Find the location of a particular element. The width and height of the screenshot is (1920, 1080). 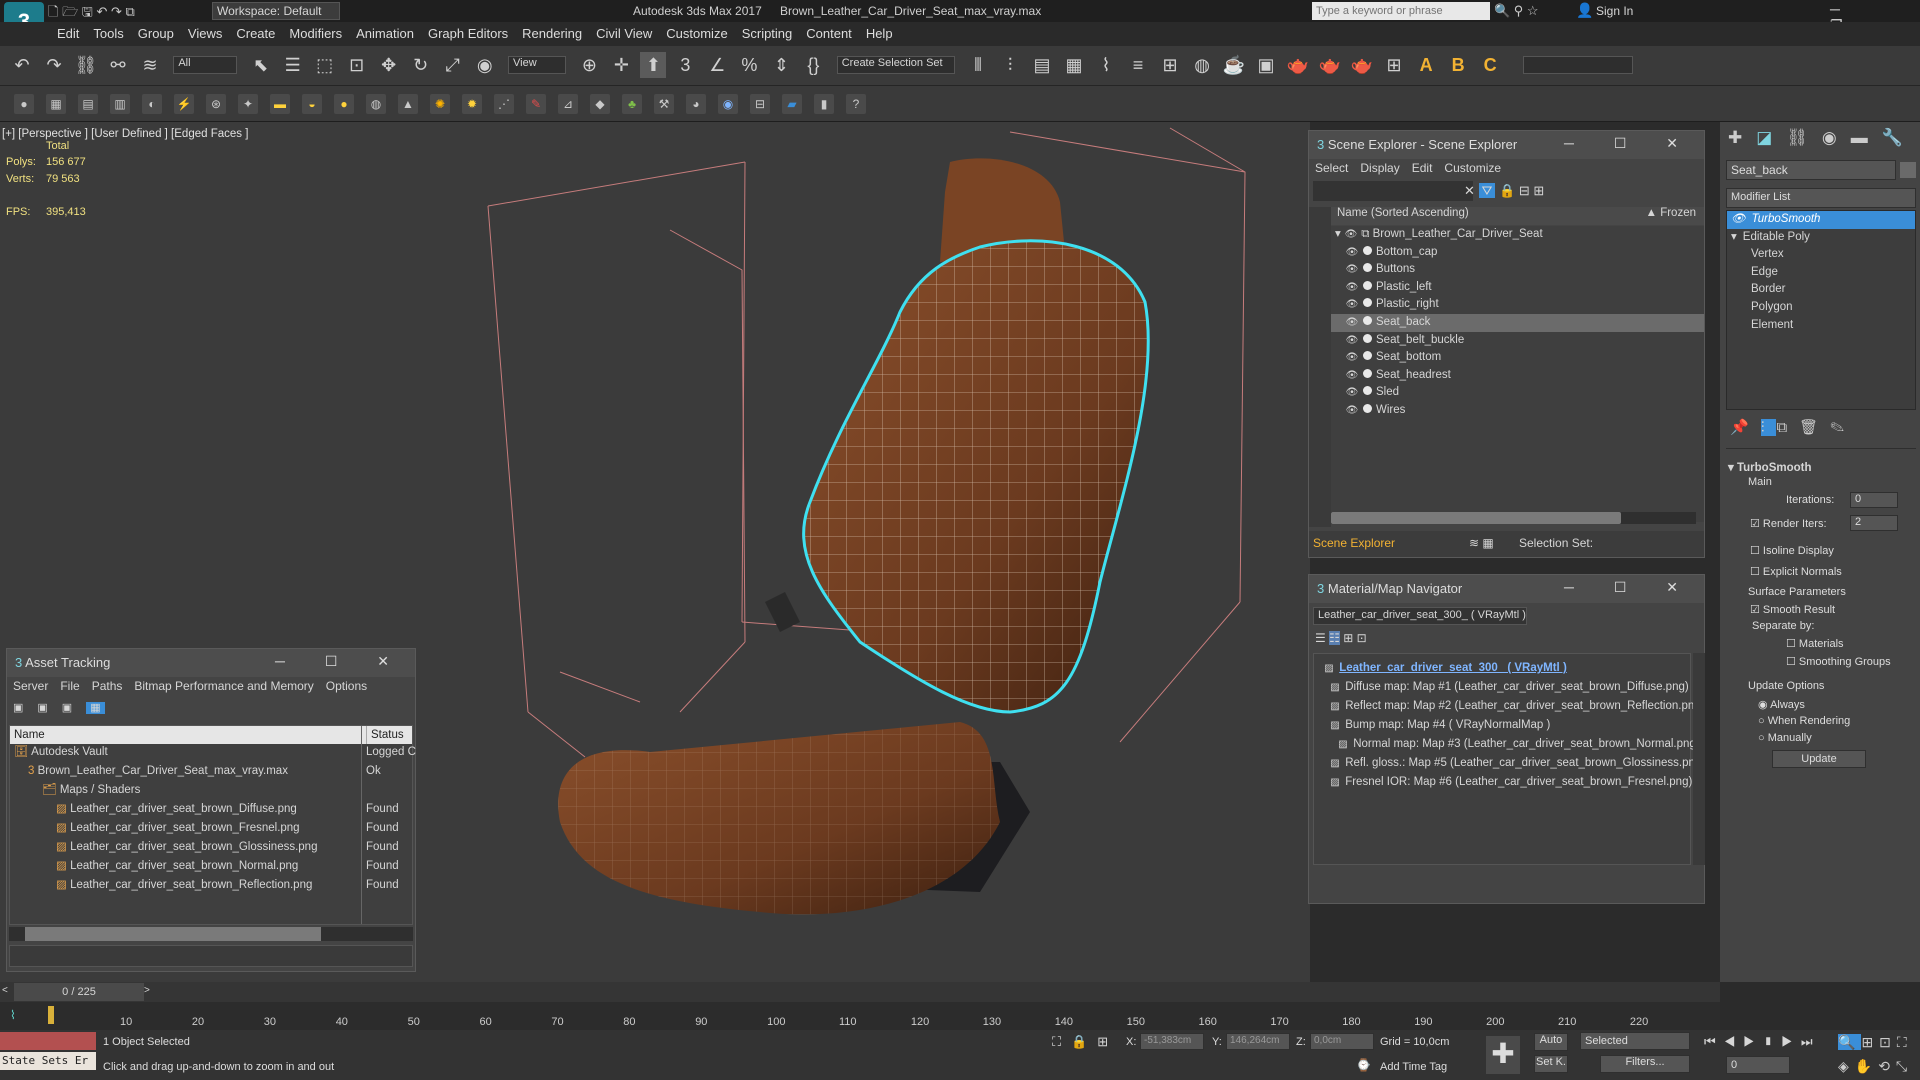

modifier-eye-icon: 👁 is located at coordinates (1738, 219).